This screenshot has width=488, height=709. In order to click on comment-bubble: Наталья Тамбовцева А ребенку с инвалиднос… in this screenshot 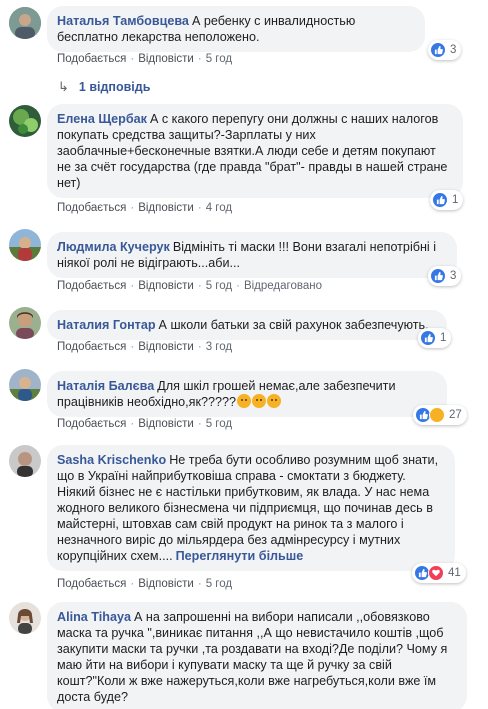, I will do `click(236, 29)`.